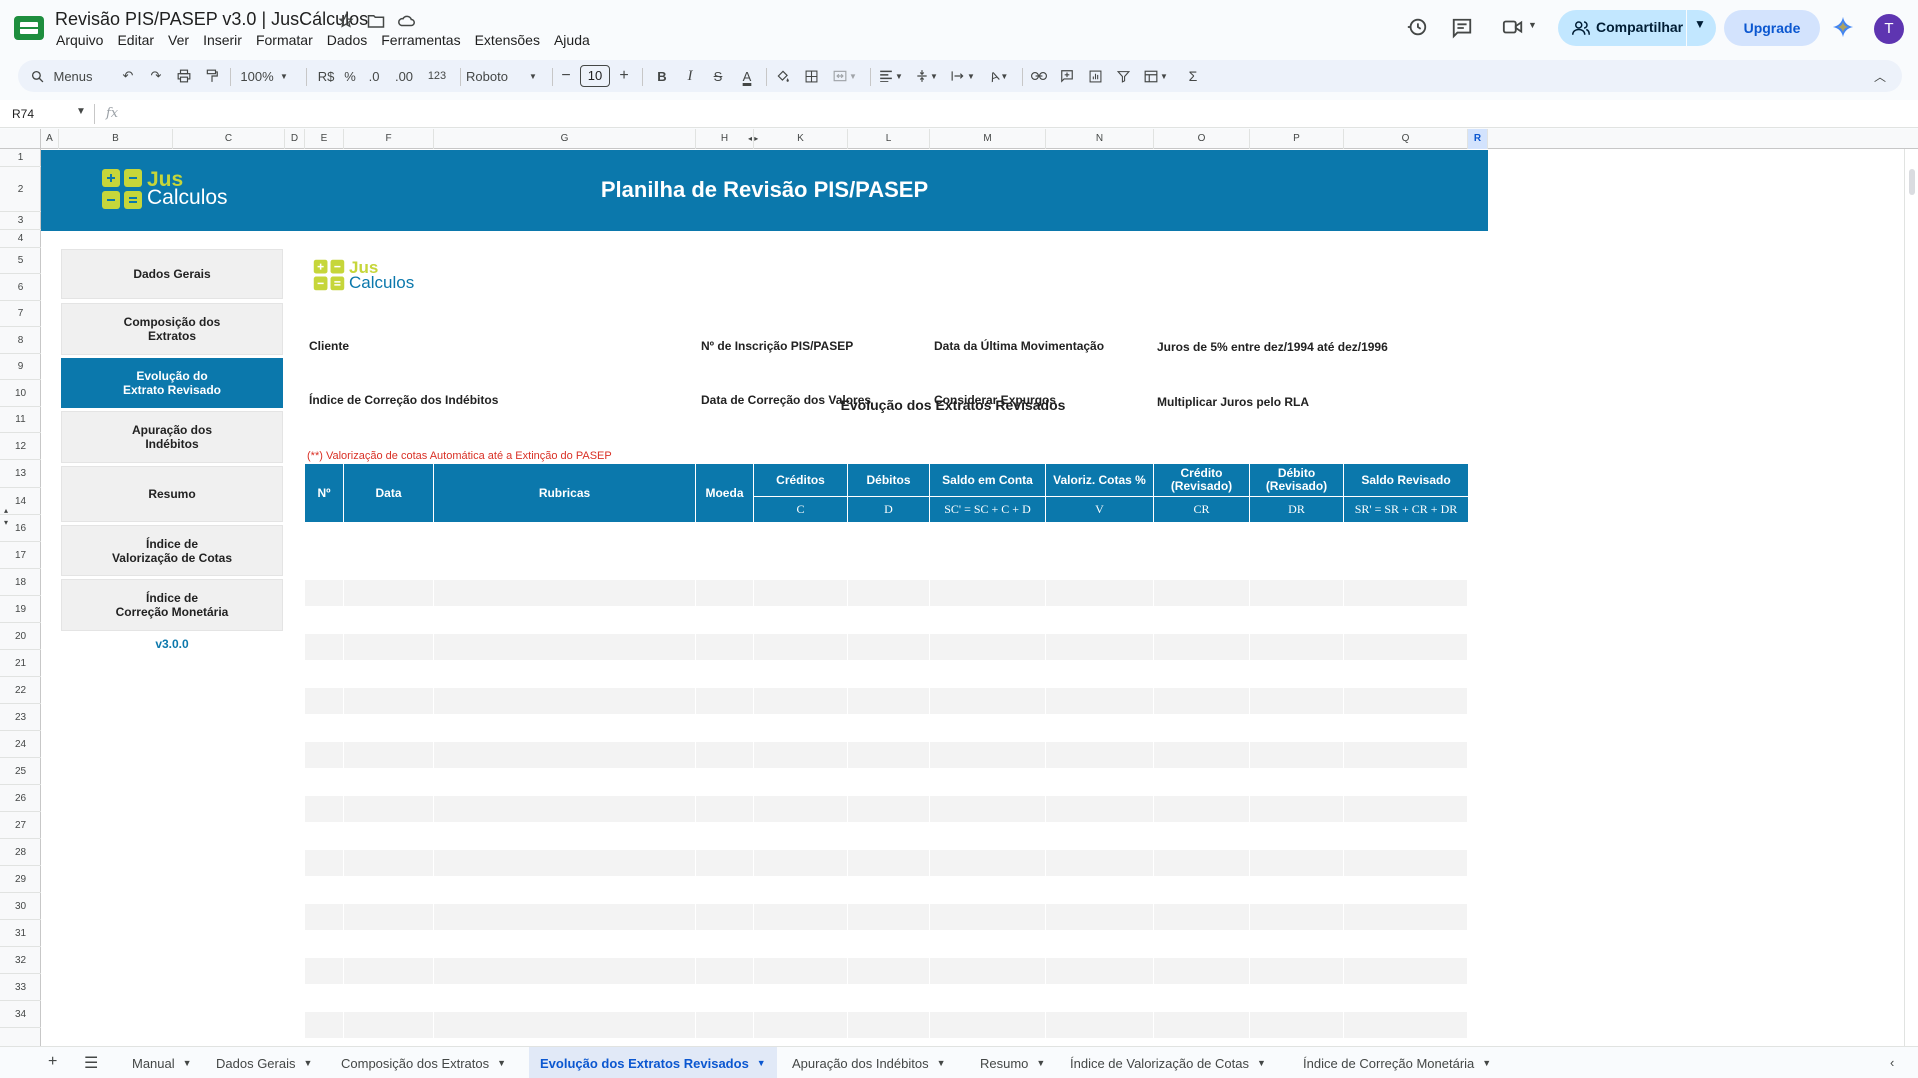 This screenshot has width=1918, height=1078. I want to click on insert-comment-icon, so click(1067, 76).